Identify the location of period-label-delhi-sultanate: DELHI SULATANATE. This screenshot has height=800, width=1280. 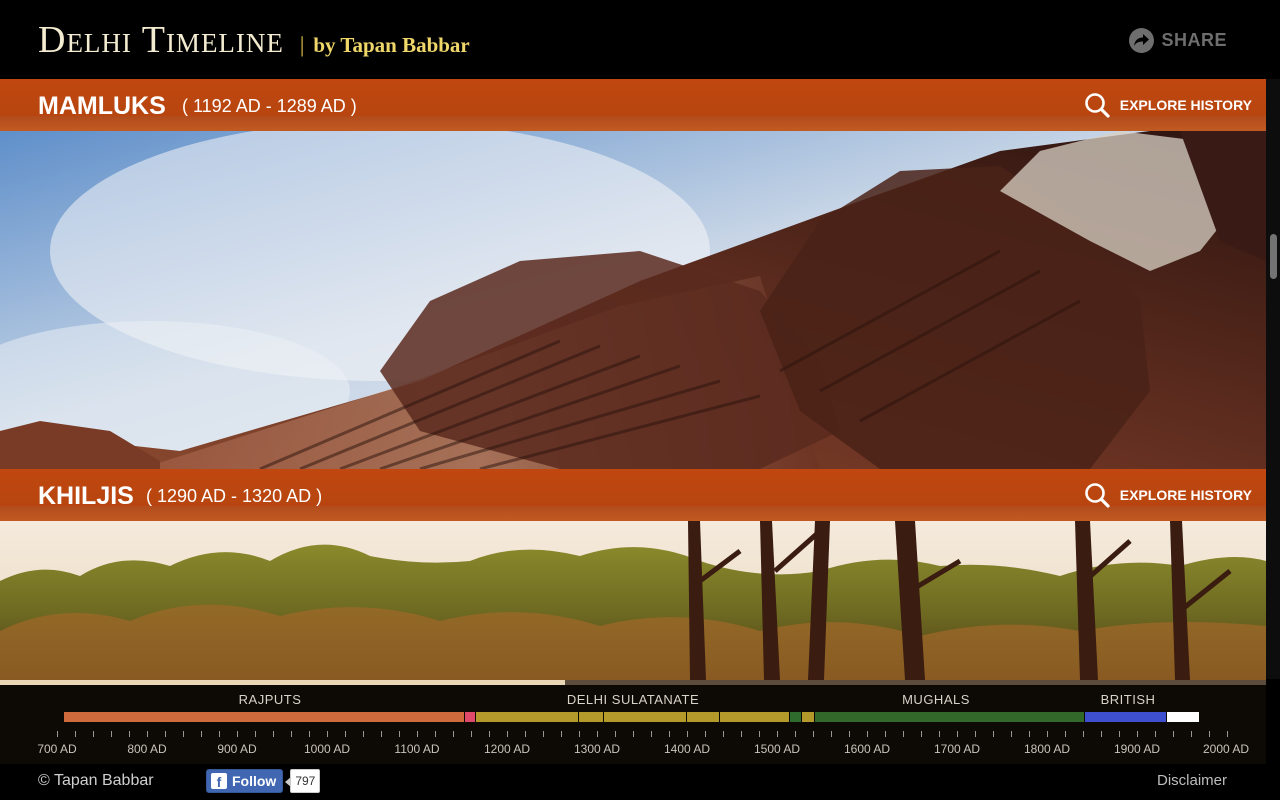
(633, 699).